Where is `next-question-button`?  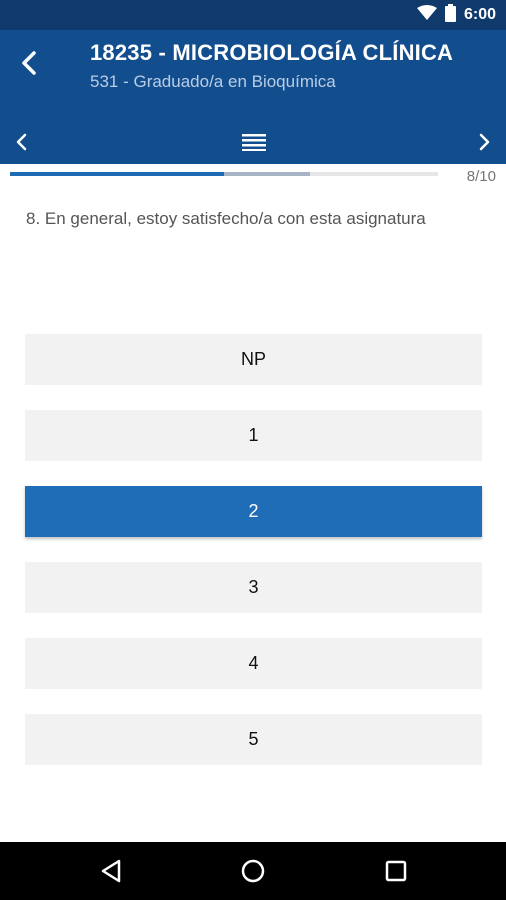 next-question-button is located at coordinates (485, 144).